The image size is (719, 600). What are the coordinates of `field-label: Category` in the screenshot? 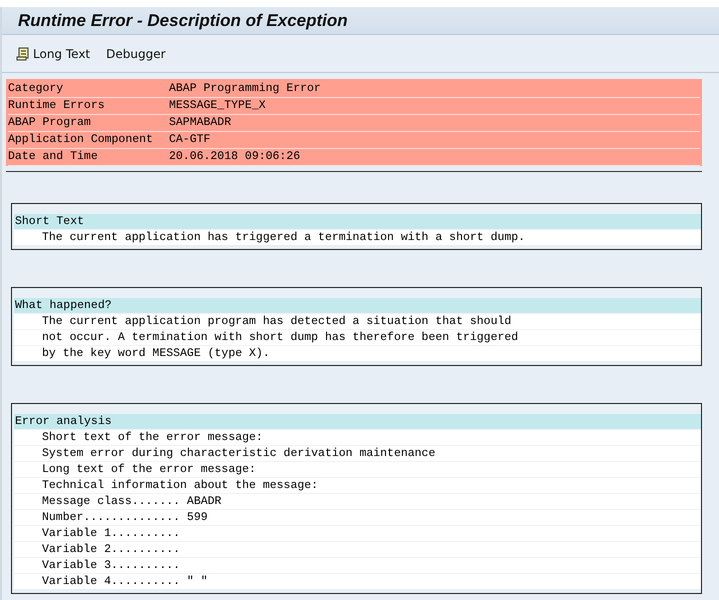 It's located at (36, 89).